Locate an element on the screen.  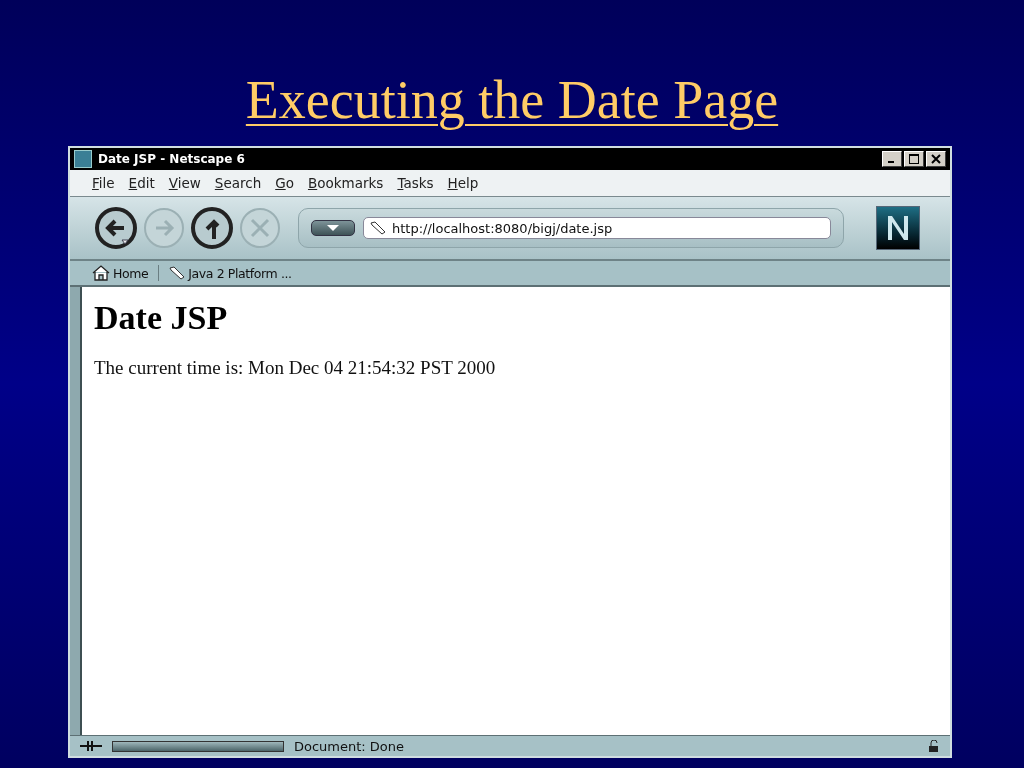
throbber-logo is located at coordinates (898, 228).